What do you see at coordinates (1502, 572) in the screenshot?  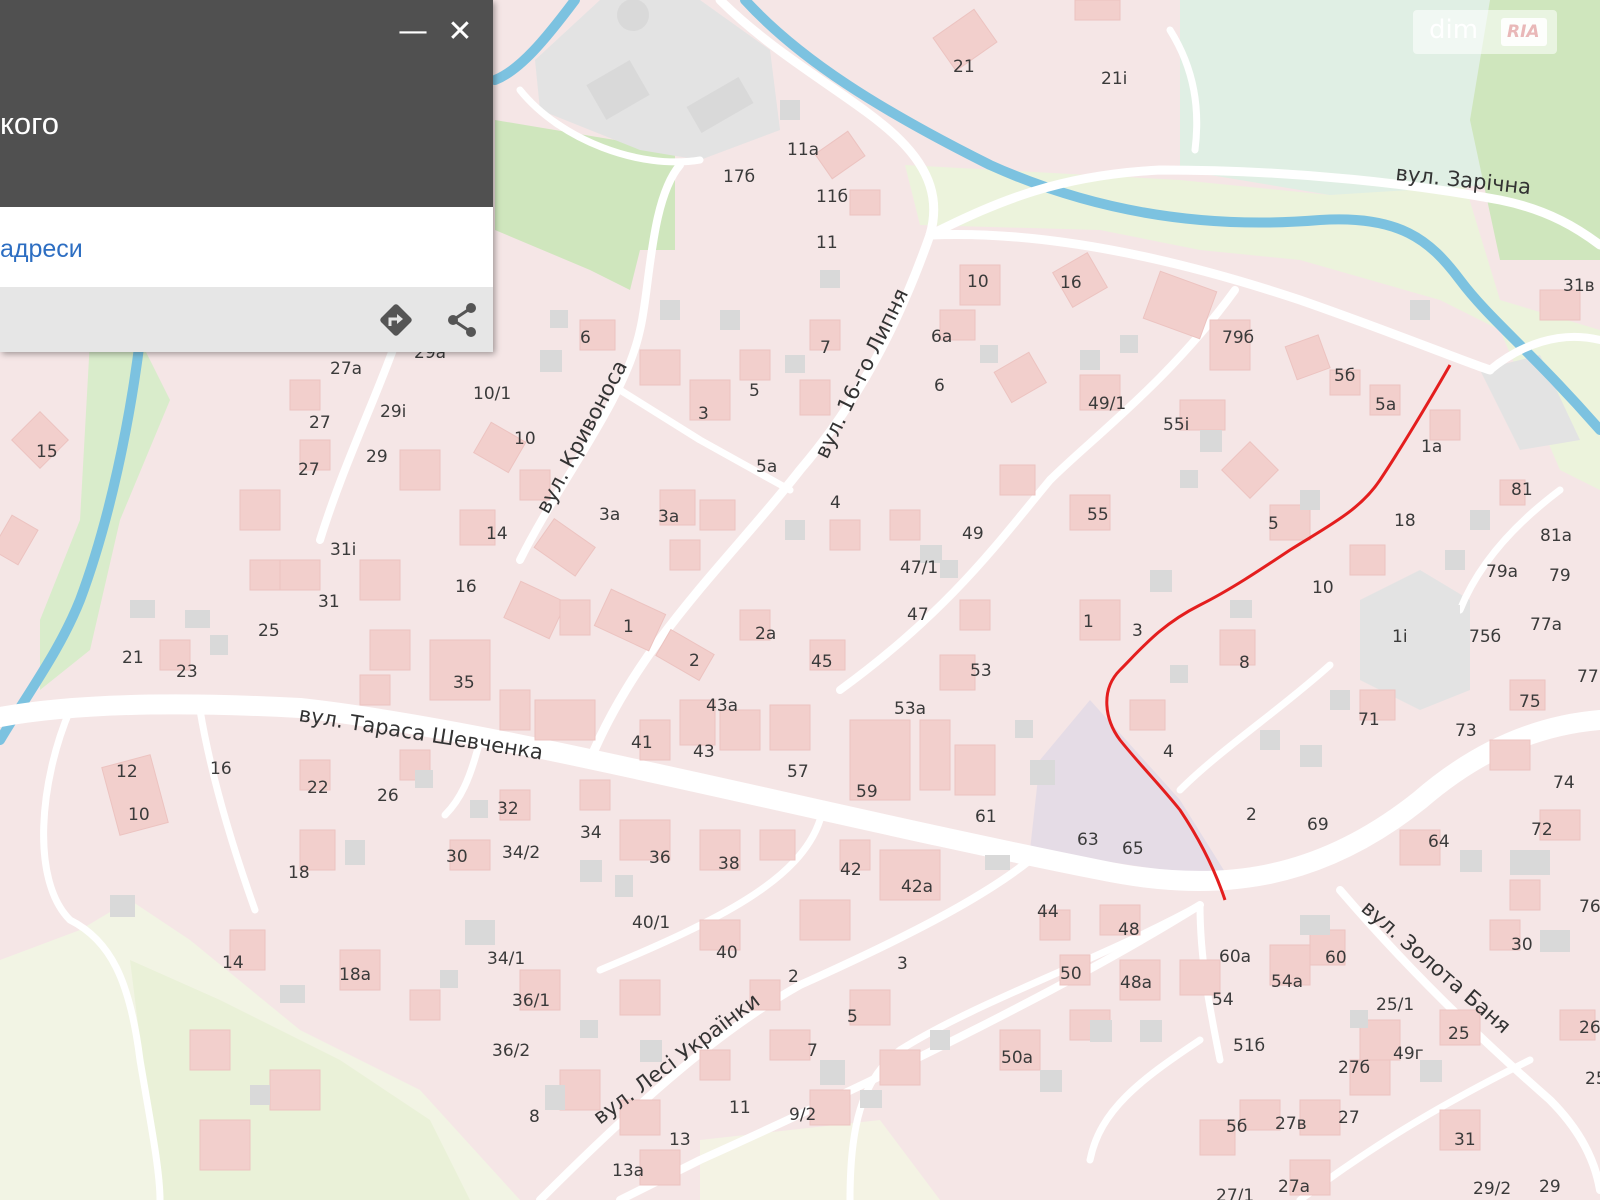 I see `house-number: 79а` at bounding box center [1502, 572].